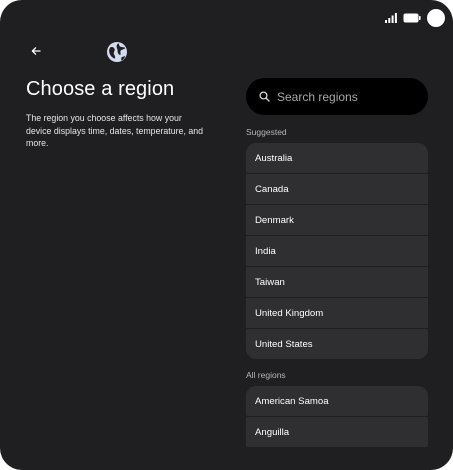  I want to click on signal-icon, so click(391, 18).